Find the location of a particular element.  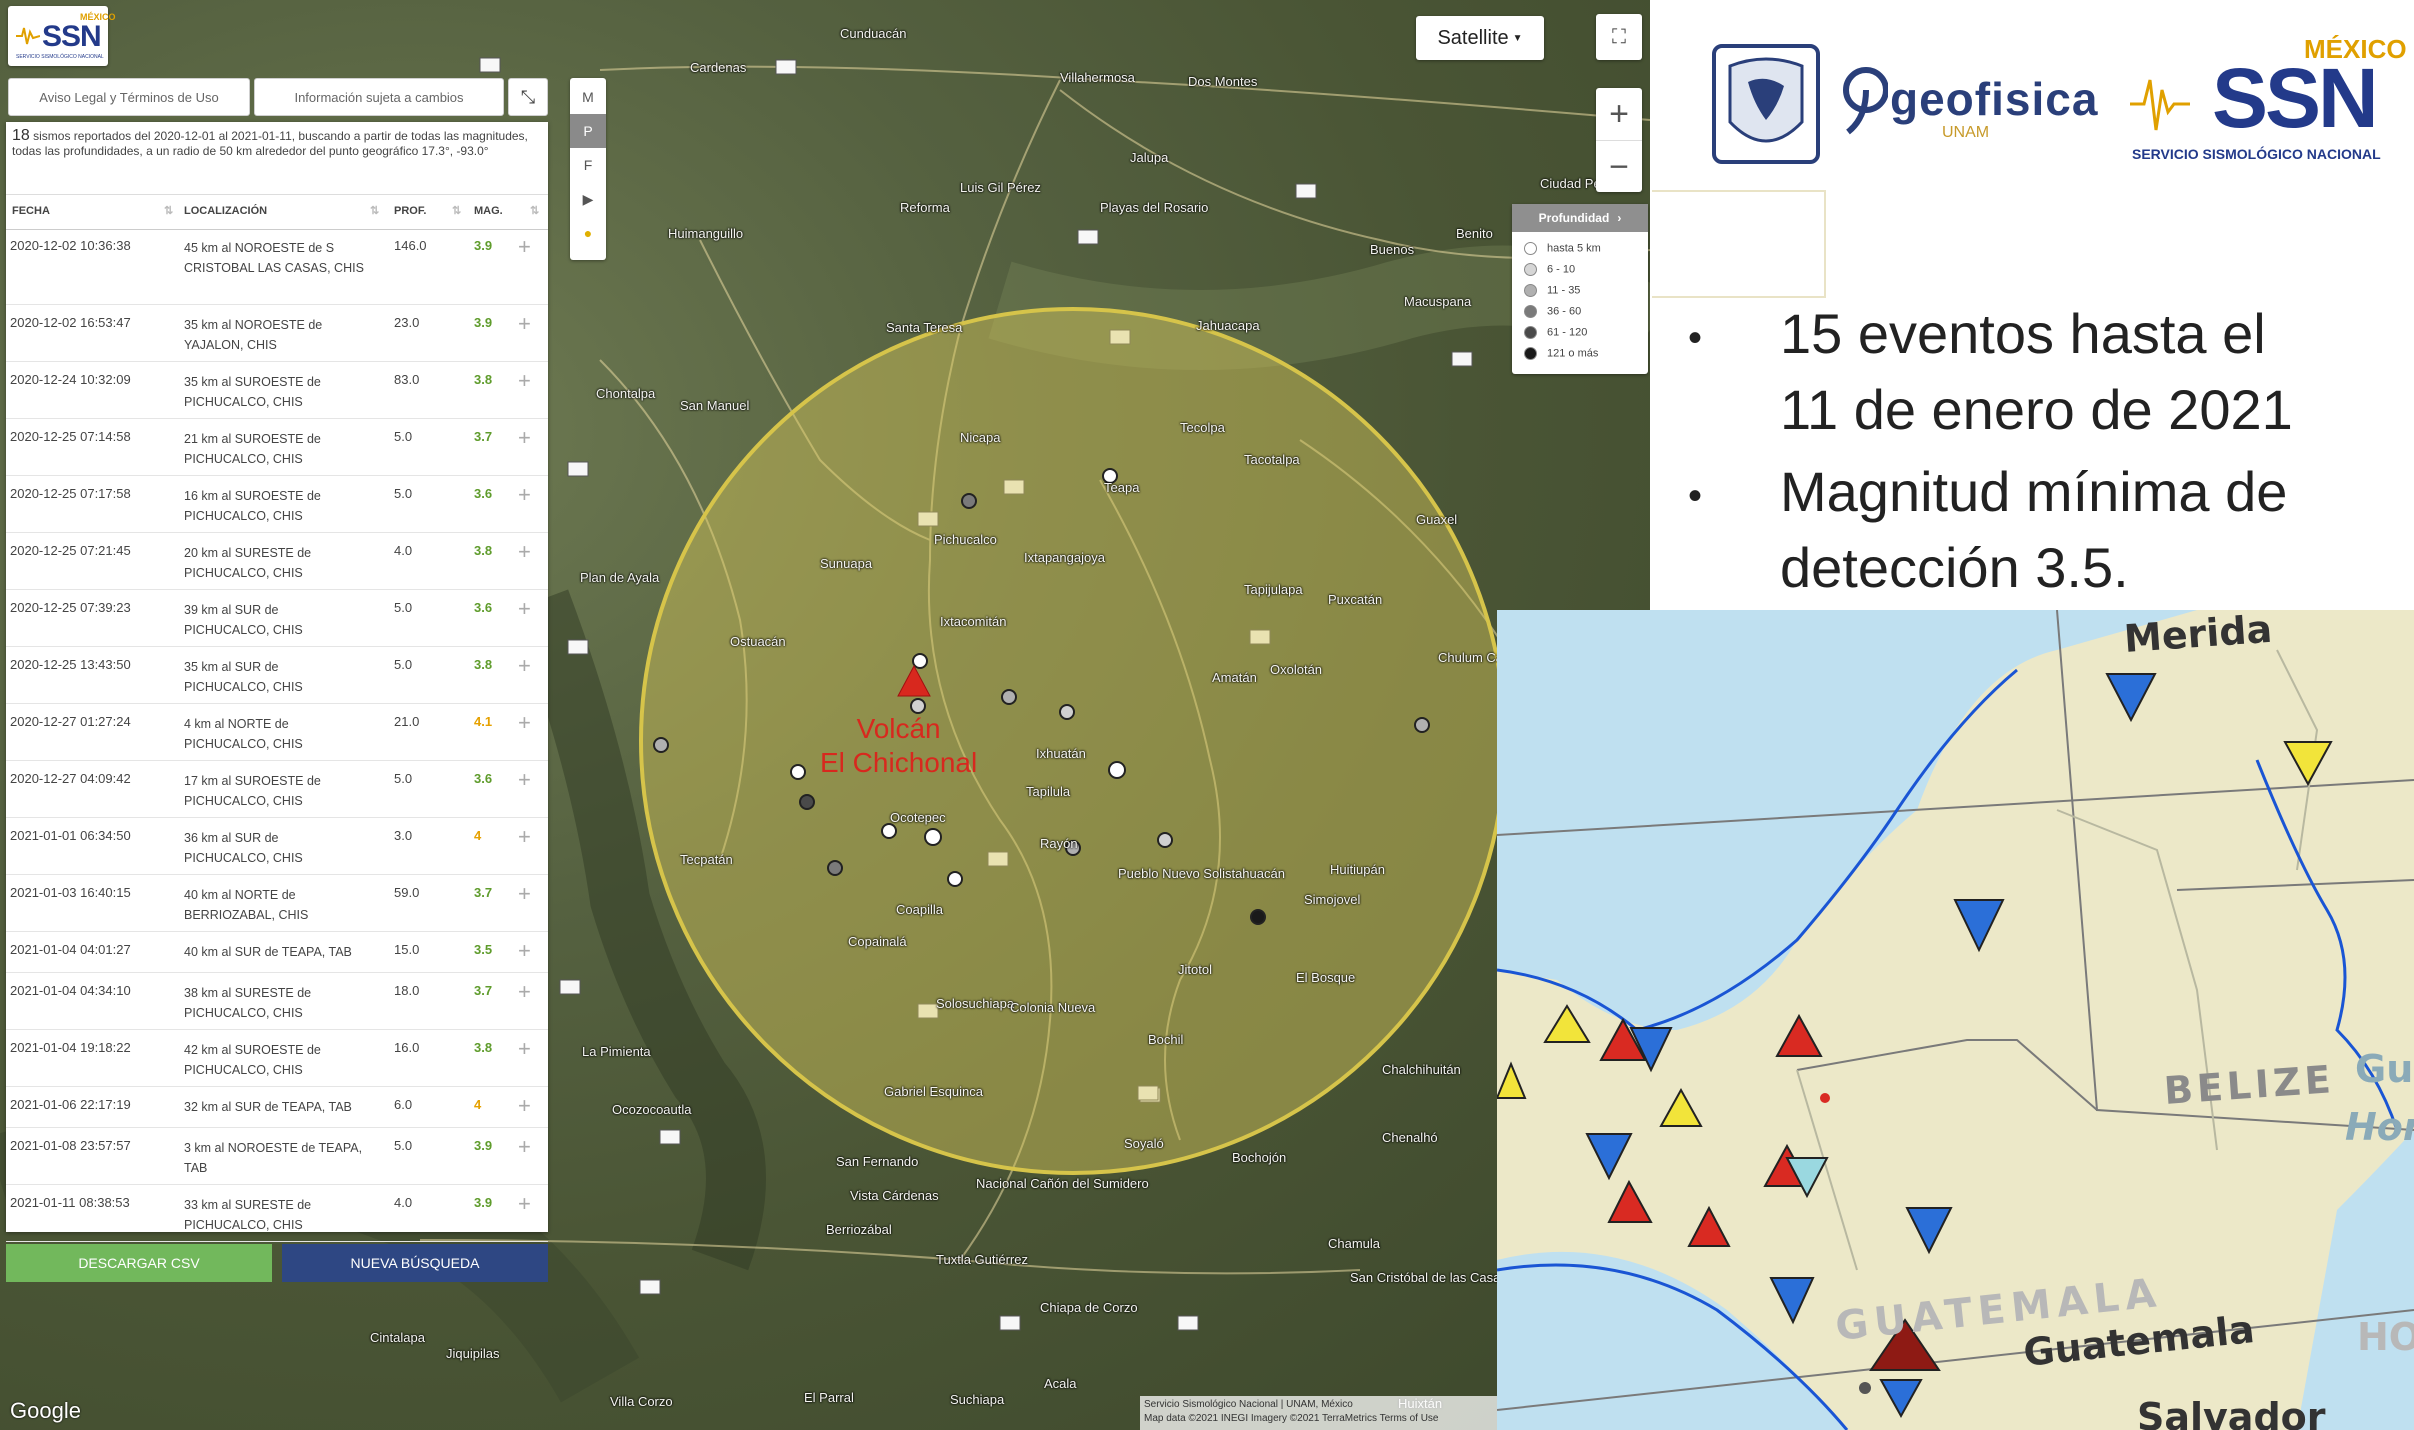

fullscreen-button: ⛶ is located at coordinates (1619, 37).